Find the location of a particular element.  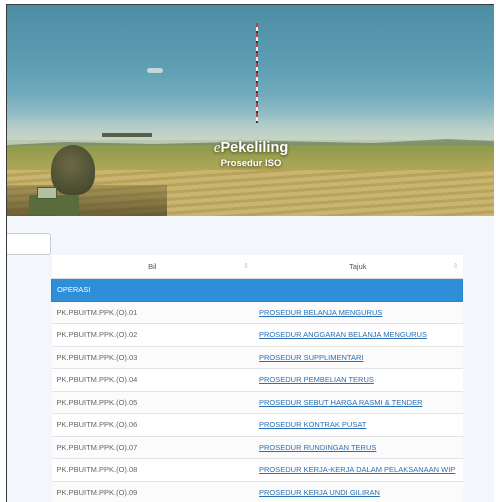

procedure-link: PROSEDUR KONTRAK PUSAT is located at coordinates (312, 424).